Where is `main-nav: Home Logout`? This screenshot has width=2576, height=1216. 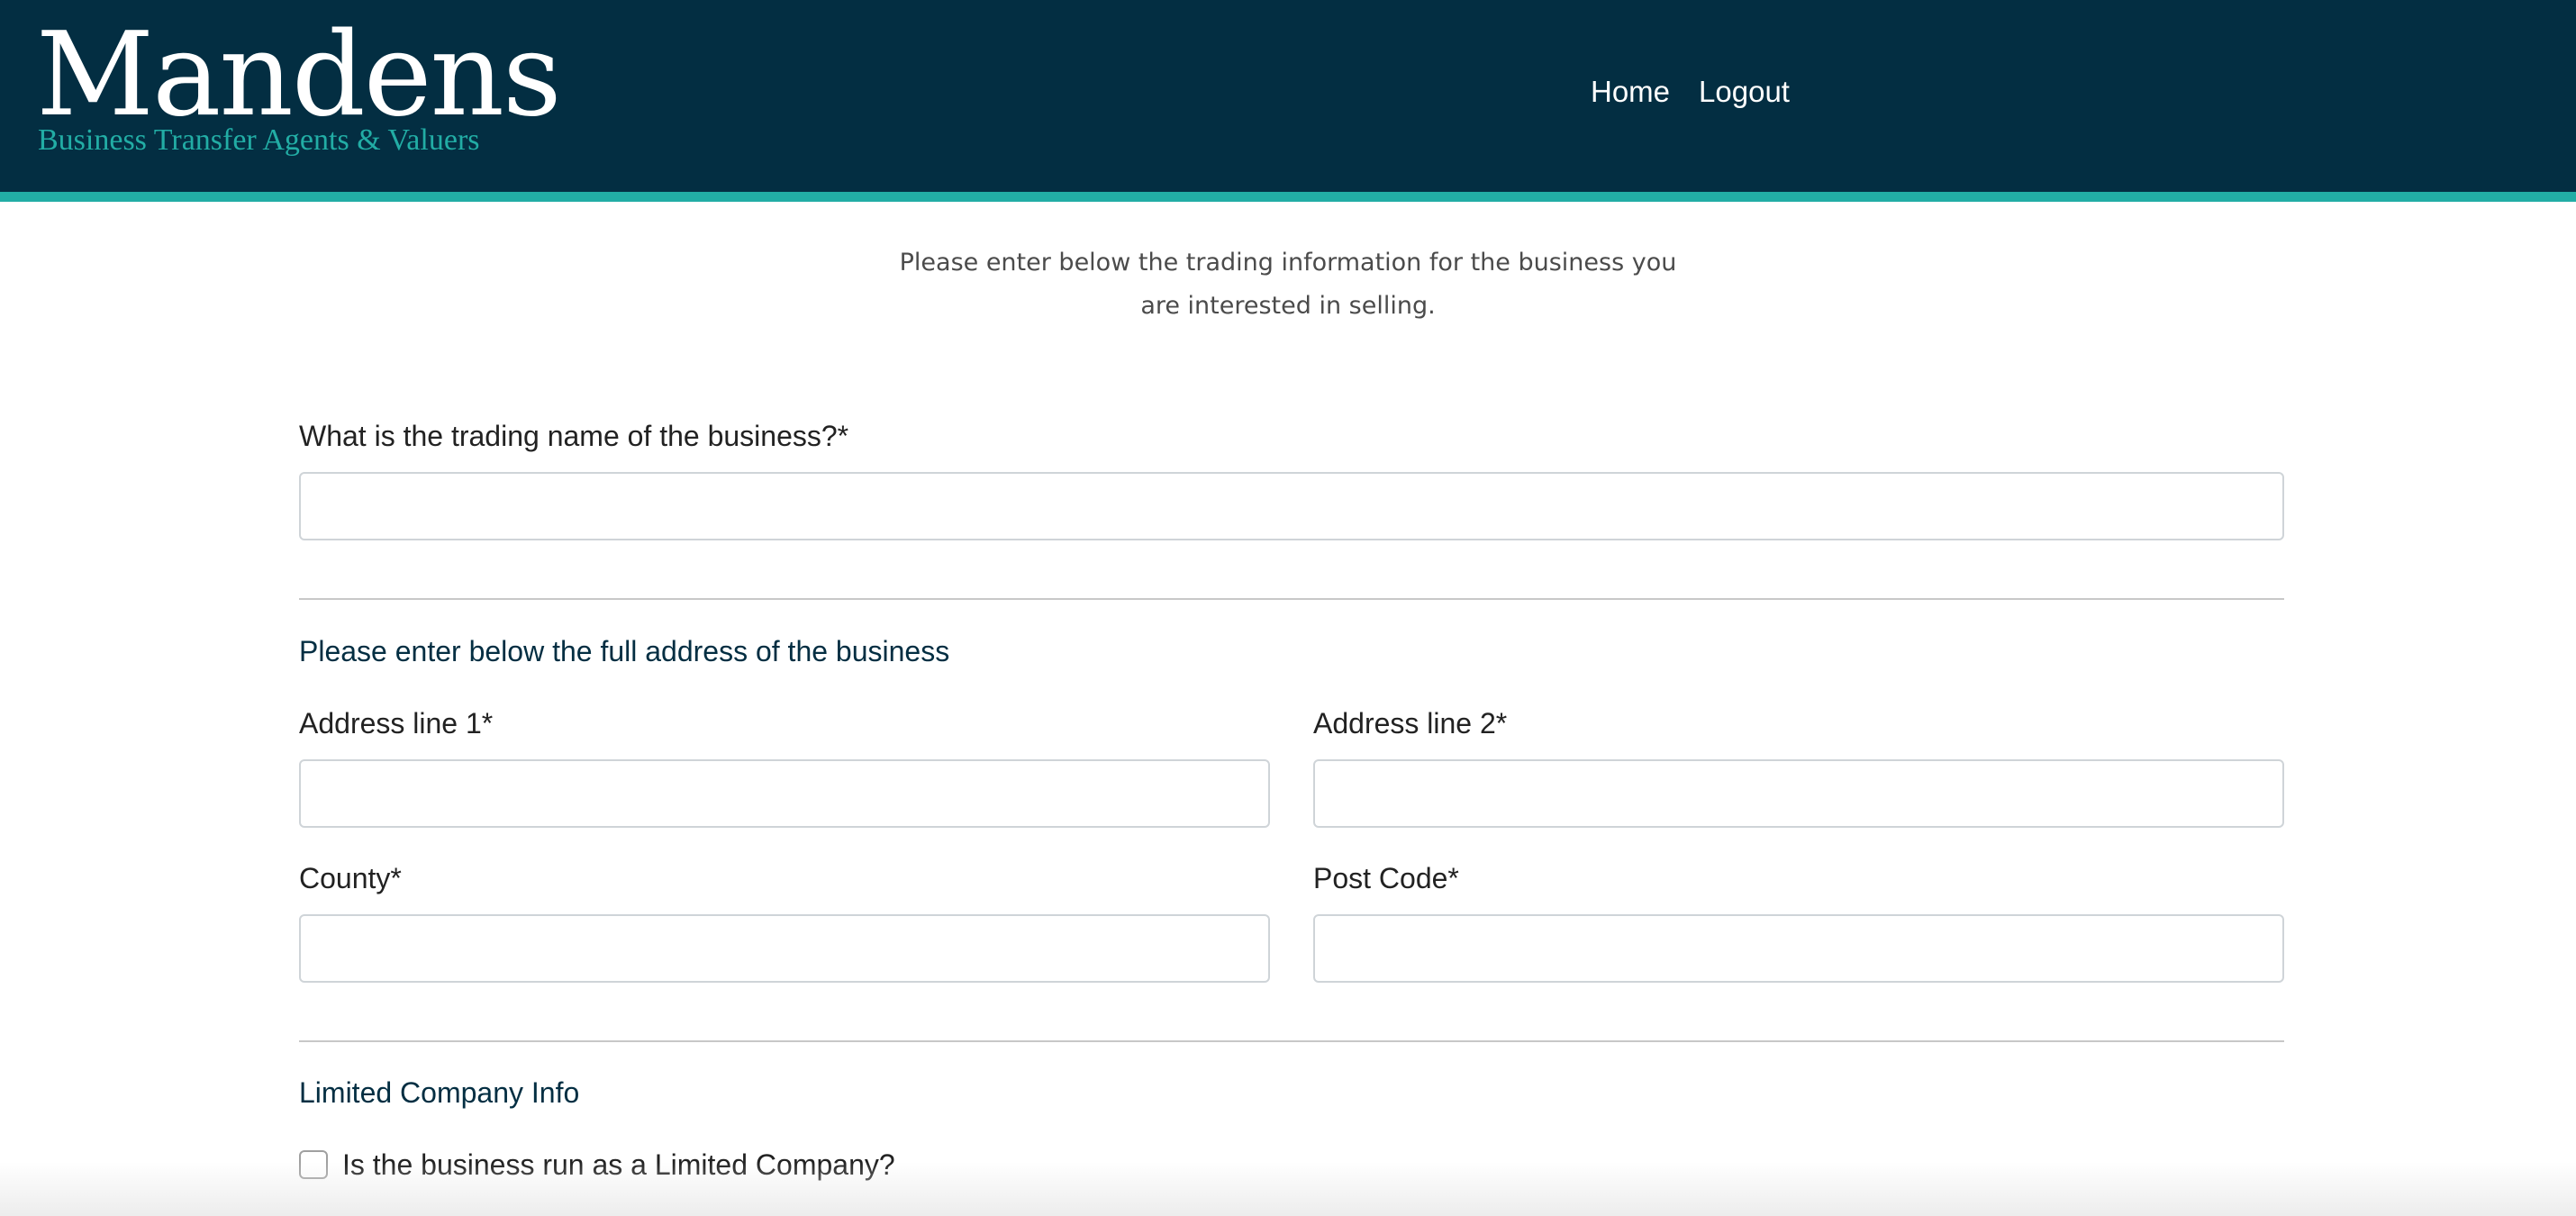 main-nav: Home Logout is located at coordinates (1690, 91).